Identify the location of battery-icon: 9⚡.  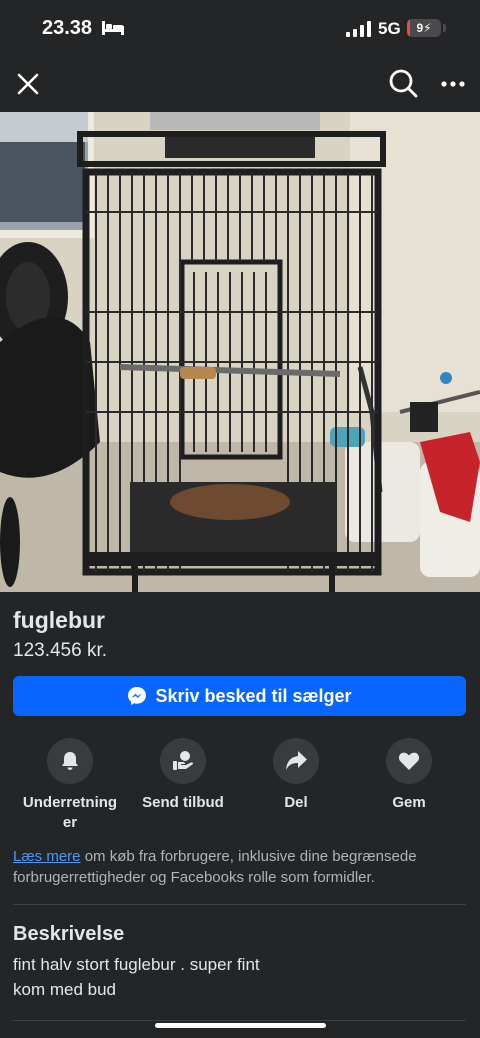
(424, 28).